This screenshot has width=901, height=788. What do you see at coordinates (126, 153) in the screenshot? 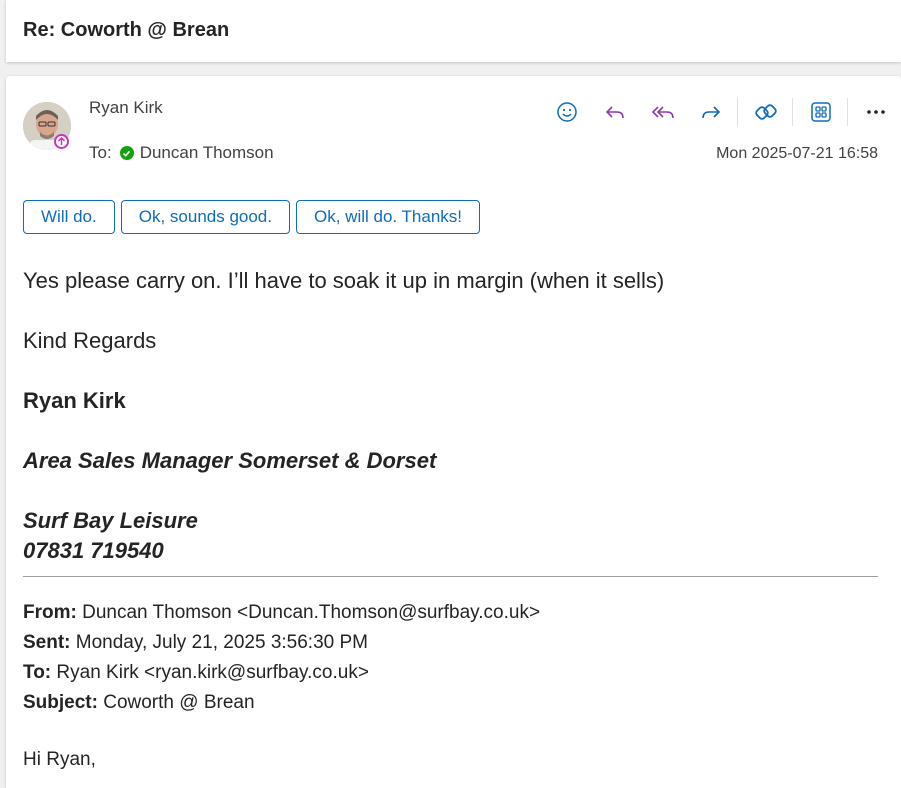
I see `available-status-icon` at bounding box center [126, 153].